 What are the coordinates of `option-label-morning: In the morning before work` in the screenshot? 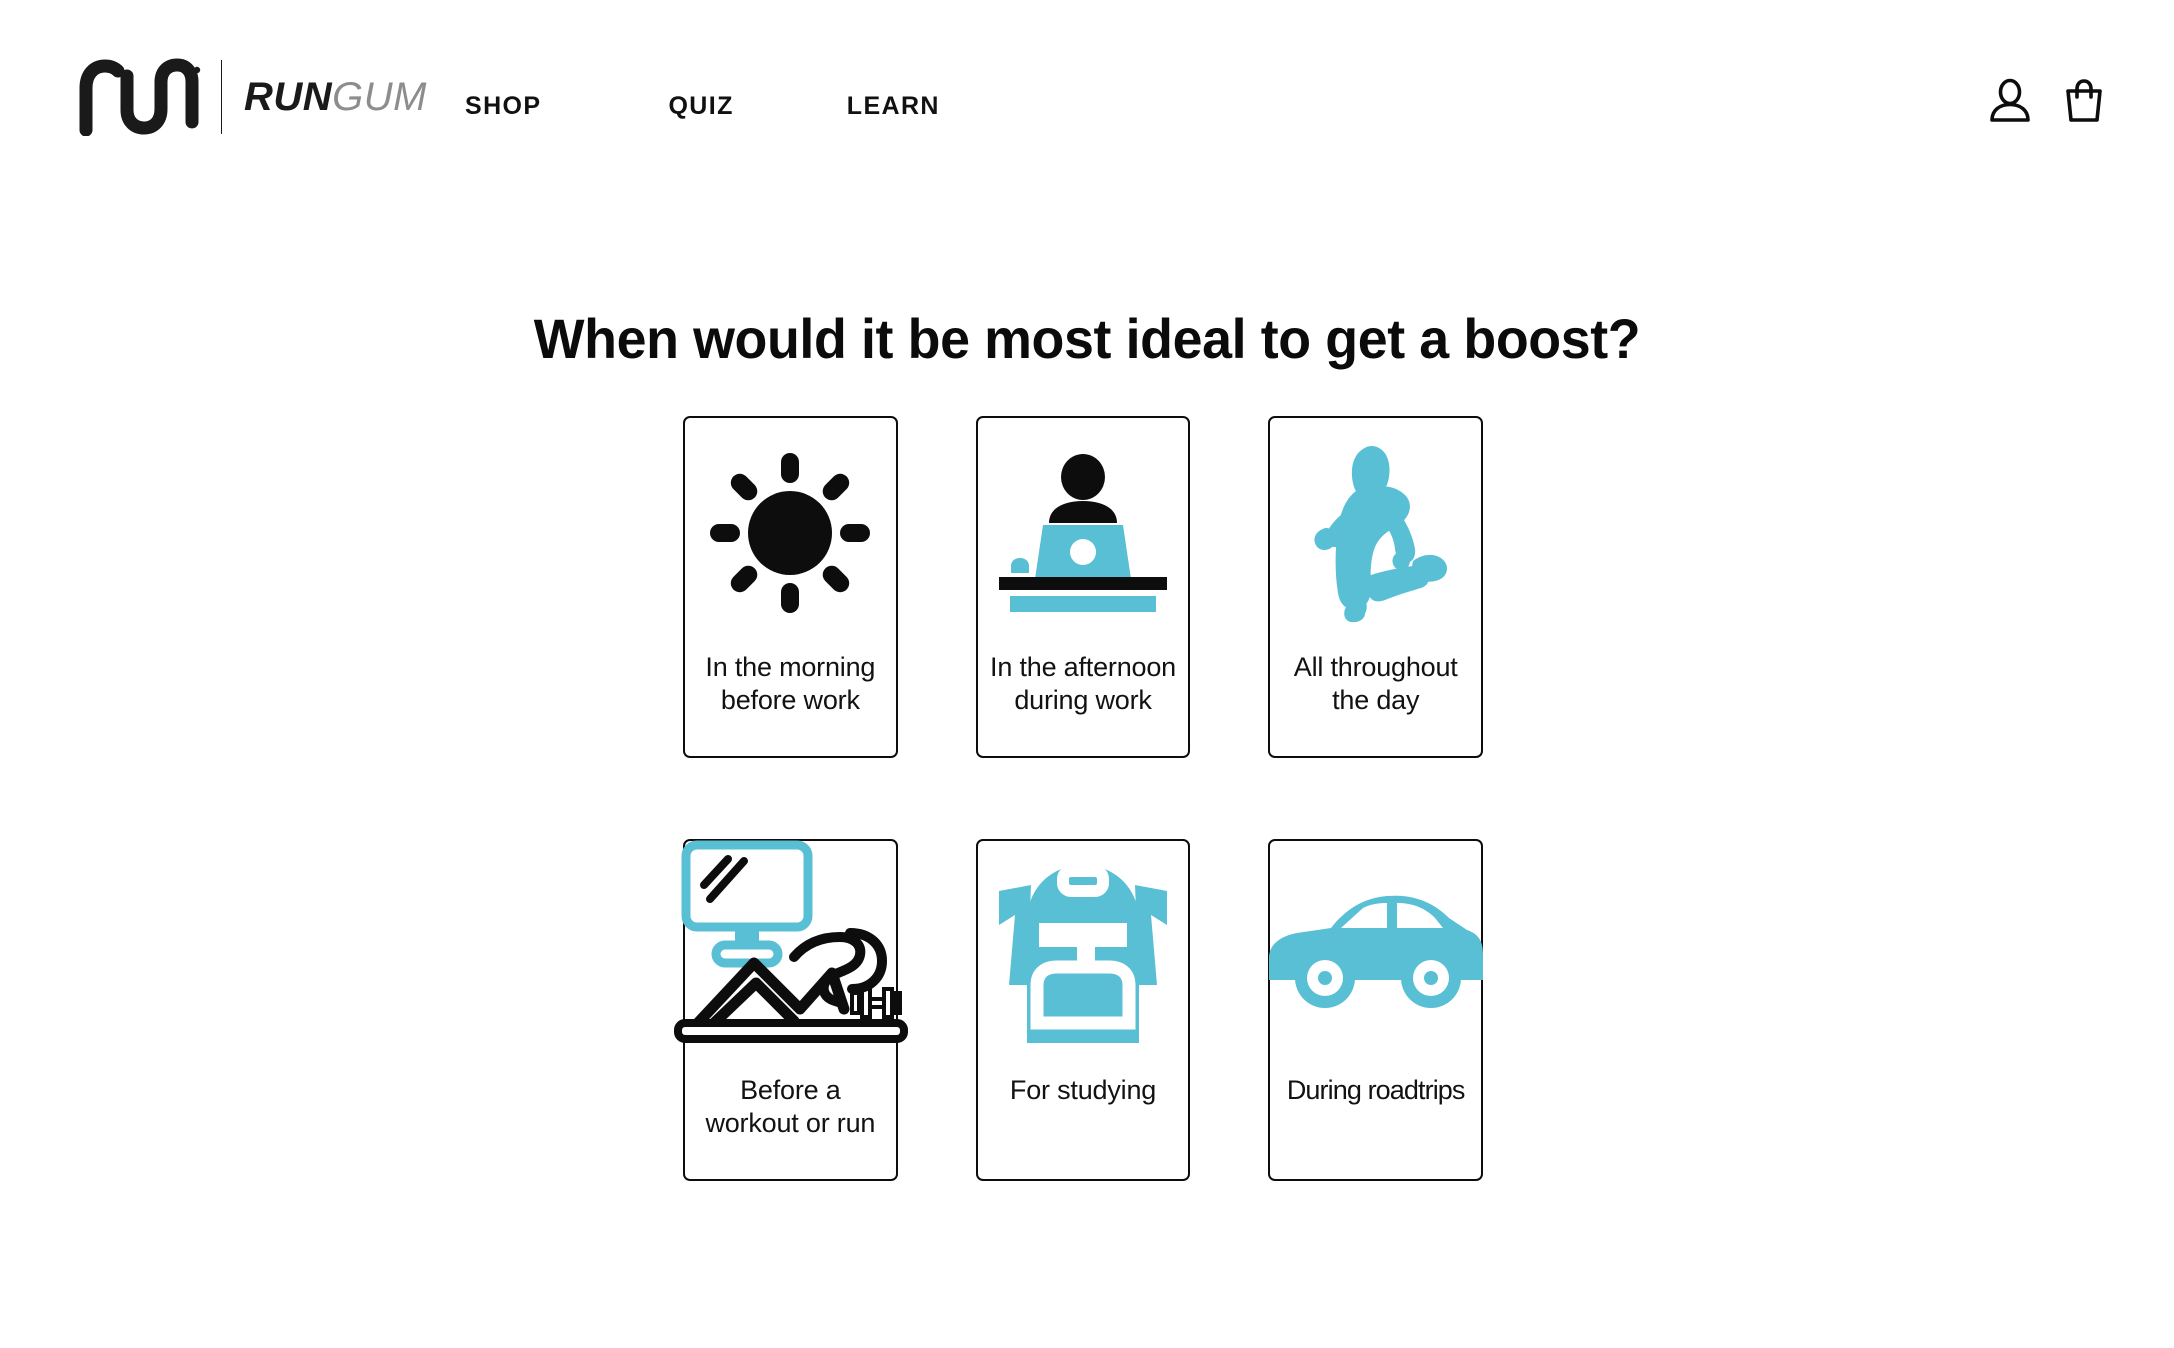 It's located at (790, 683).